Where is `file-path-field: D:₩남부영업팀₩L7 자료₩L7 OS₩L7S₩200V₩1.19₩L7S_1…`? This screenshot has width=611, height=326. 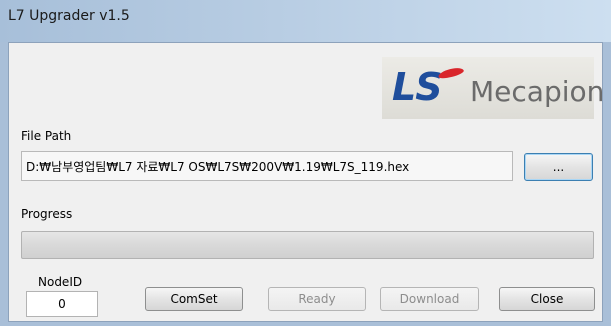
file-path-field: D:₩남부영업팀₩L7 자료₩L7 OS₩L7S₩200V₩1.19₩L7S_1… is located at coordinates (267, 166).